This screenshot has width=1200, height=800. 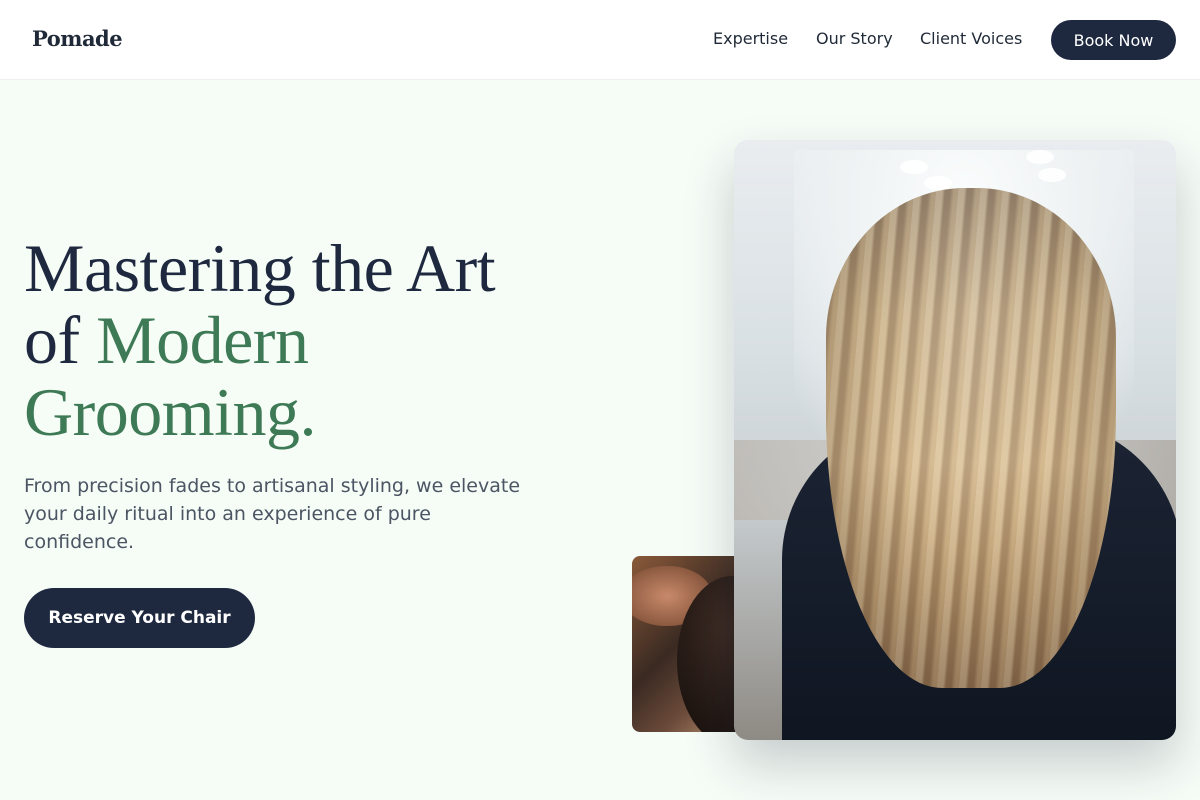 I want to click on reserve-chair-button: Reserve Your Chair, so click(x=139, y=618).